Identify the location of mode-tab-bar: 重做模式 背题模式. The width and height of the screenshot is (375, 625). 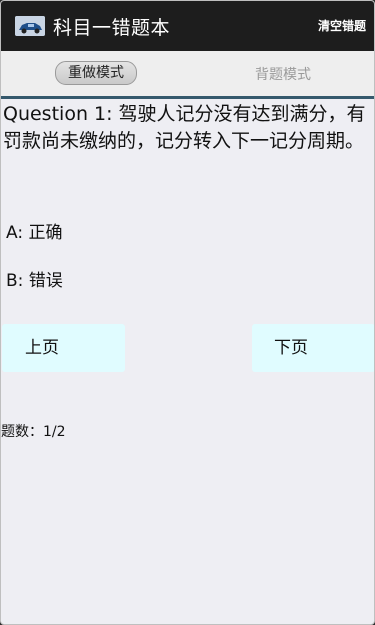
(187, 75).